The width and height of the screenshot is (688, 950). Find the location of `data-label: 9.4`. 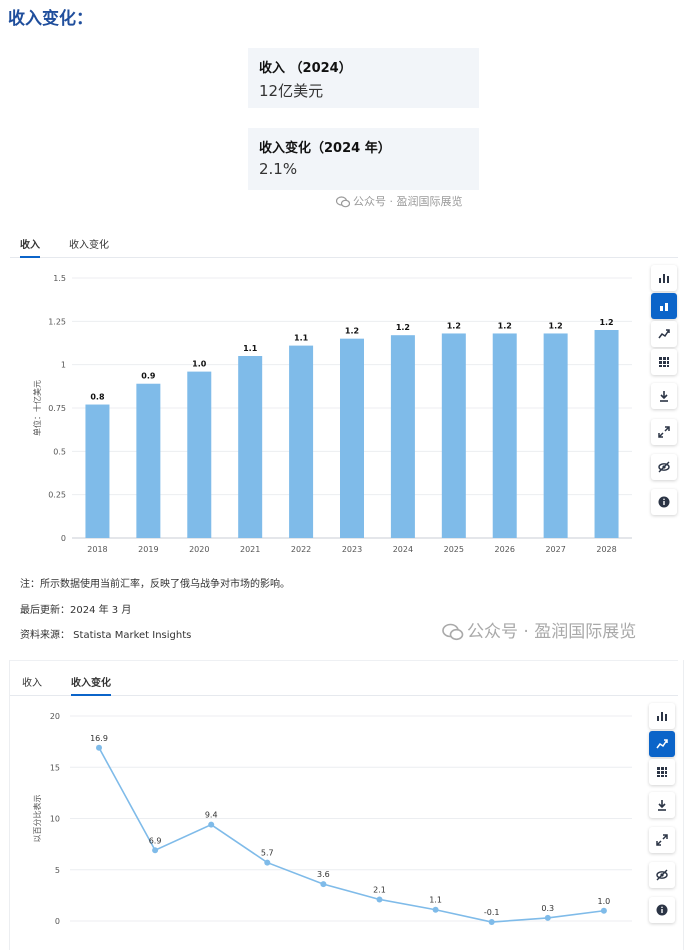

data-label: 9.4 is located at coordinates (211, 815).